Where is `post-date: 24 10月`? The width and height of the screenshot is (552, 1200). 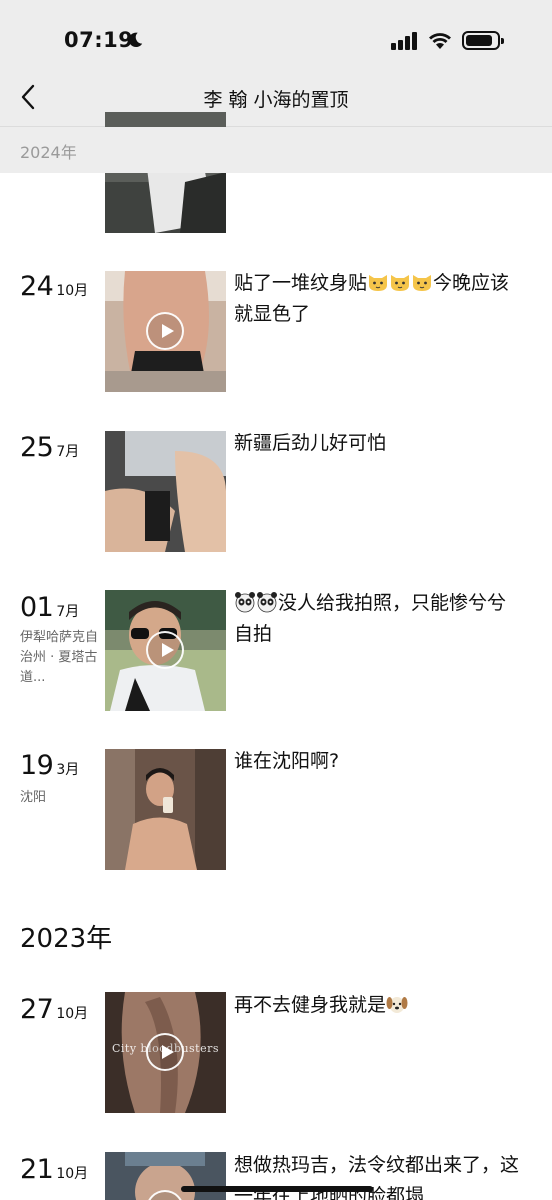
post-date: 24 10月 is located at coordinates (54, 286).